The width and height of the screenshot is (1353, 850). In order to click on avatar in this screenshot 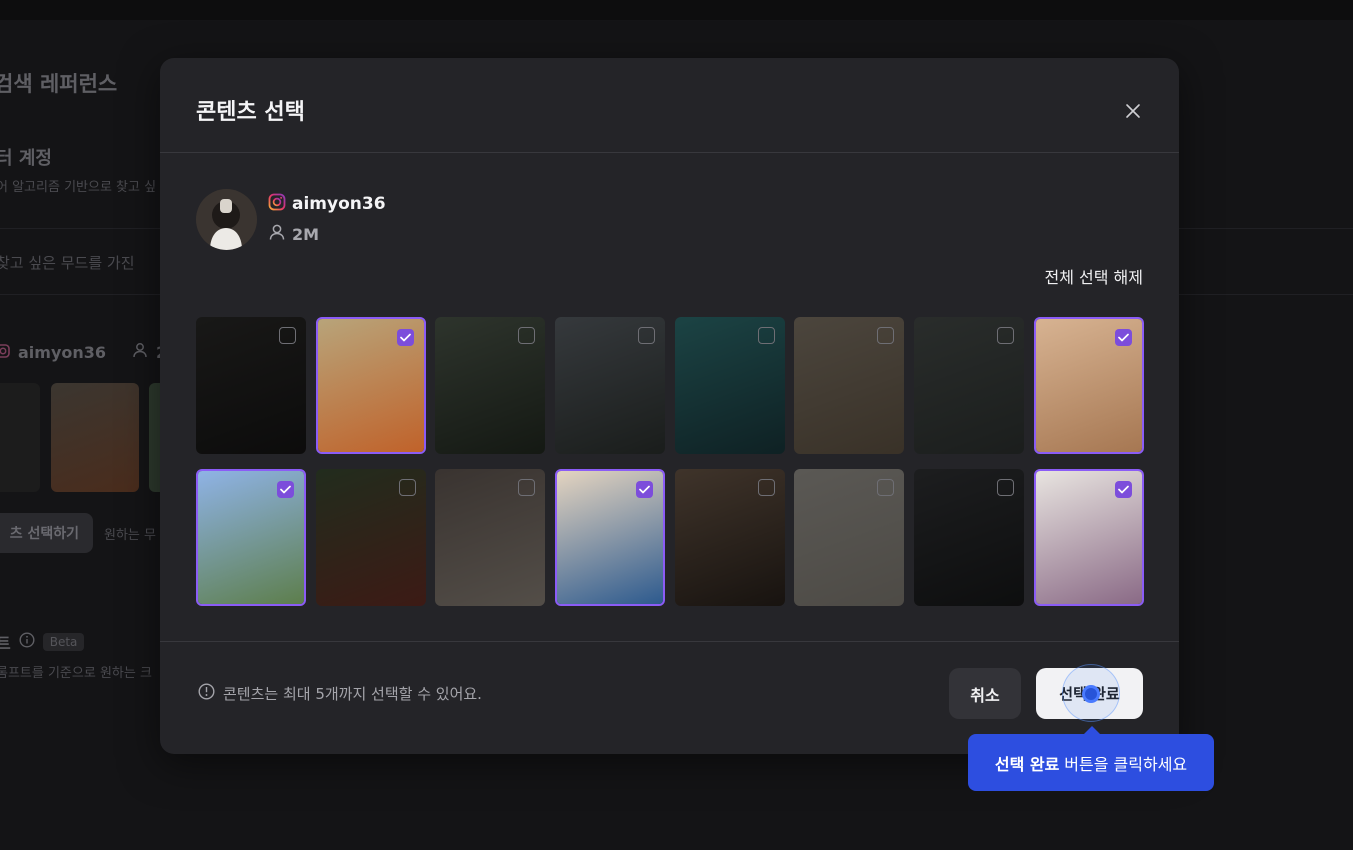, I will do `click(226, 219)`.